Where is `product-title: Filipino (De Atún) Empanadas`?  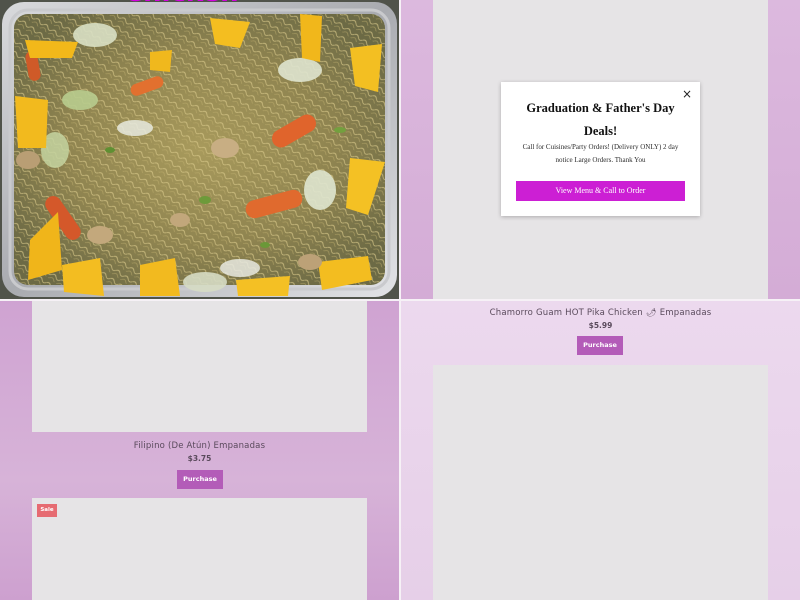
product-title: Filipino (De Atún) Empanadas is located at coordinates (199, 446).